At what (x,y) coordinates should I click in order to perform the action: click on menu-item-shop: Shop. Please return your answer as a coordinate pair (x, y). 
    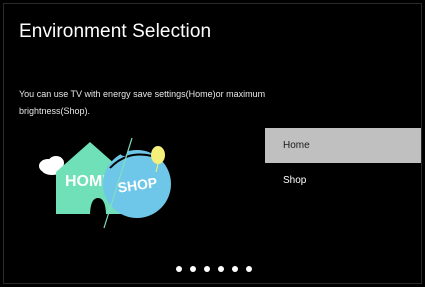
    Looking at the image, I should click on (343, 180).